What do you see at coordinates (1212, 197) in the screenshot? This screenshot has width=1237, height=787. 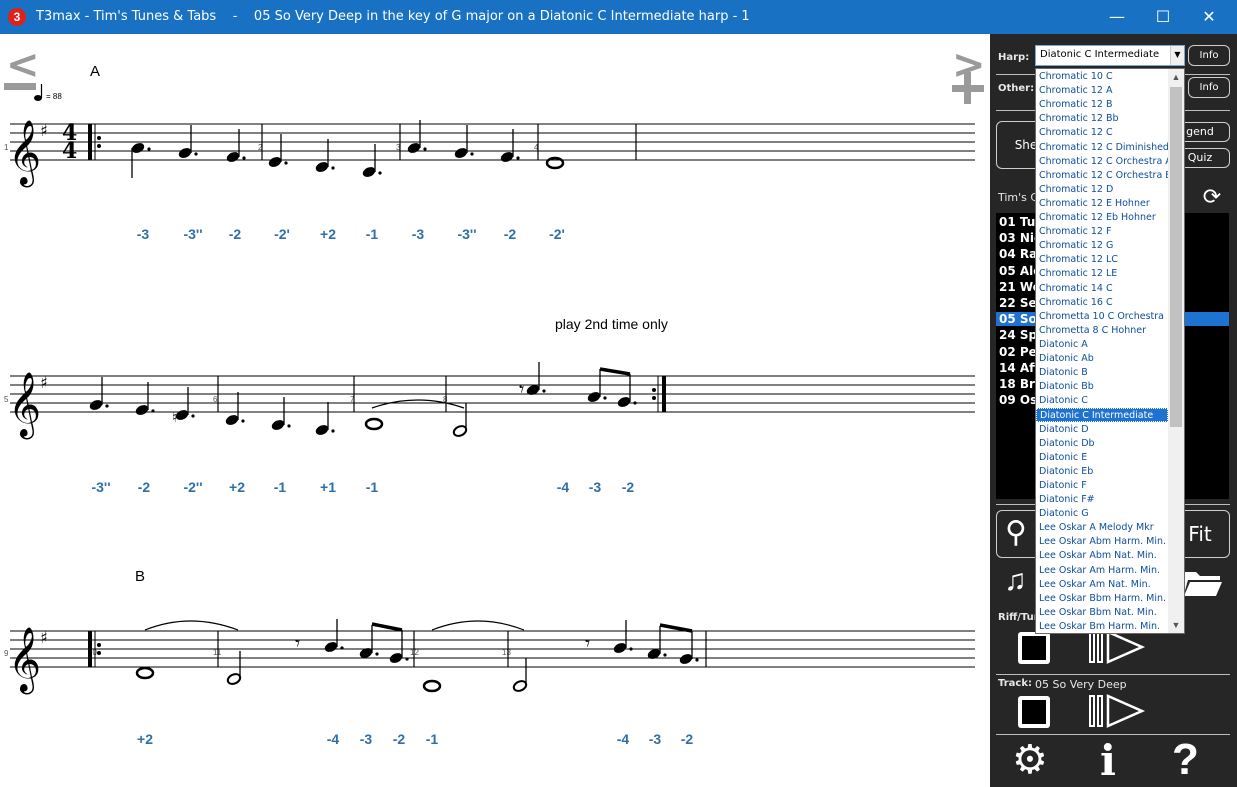 I see `refresh-icon: ⟳` at bounding box center [1212, 197].